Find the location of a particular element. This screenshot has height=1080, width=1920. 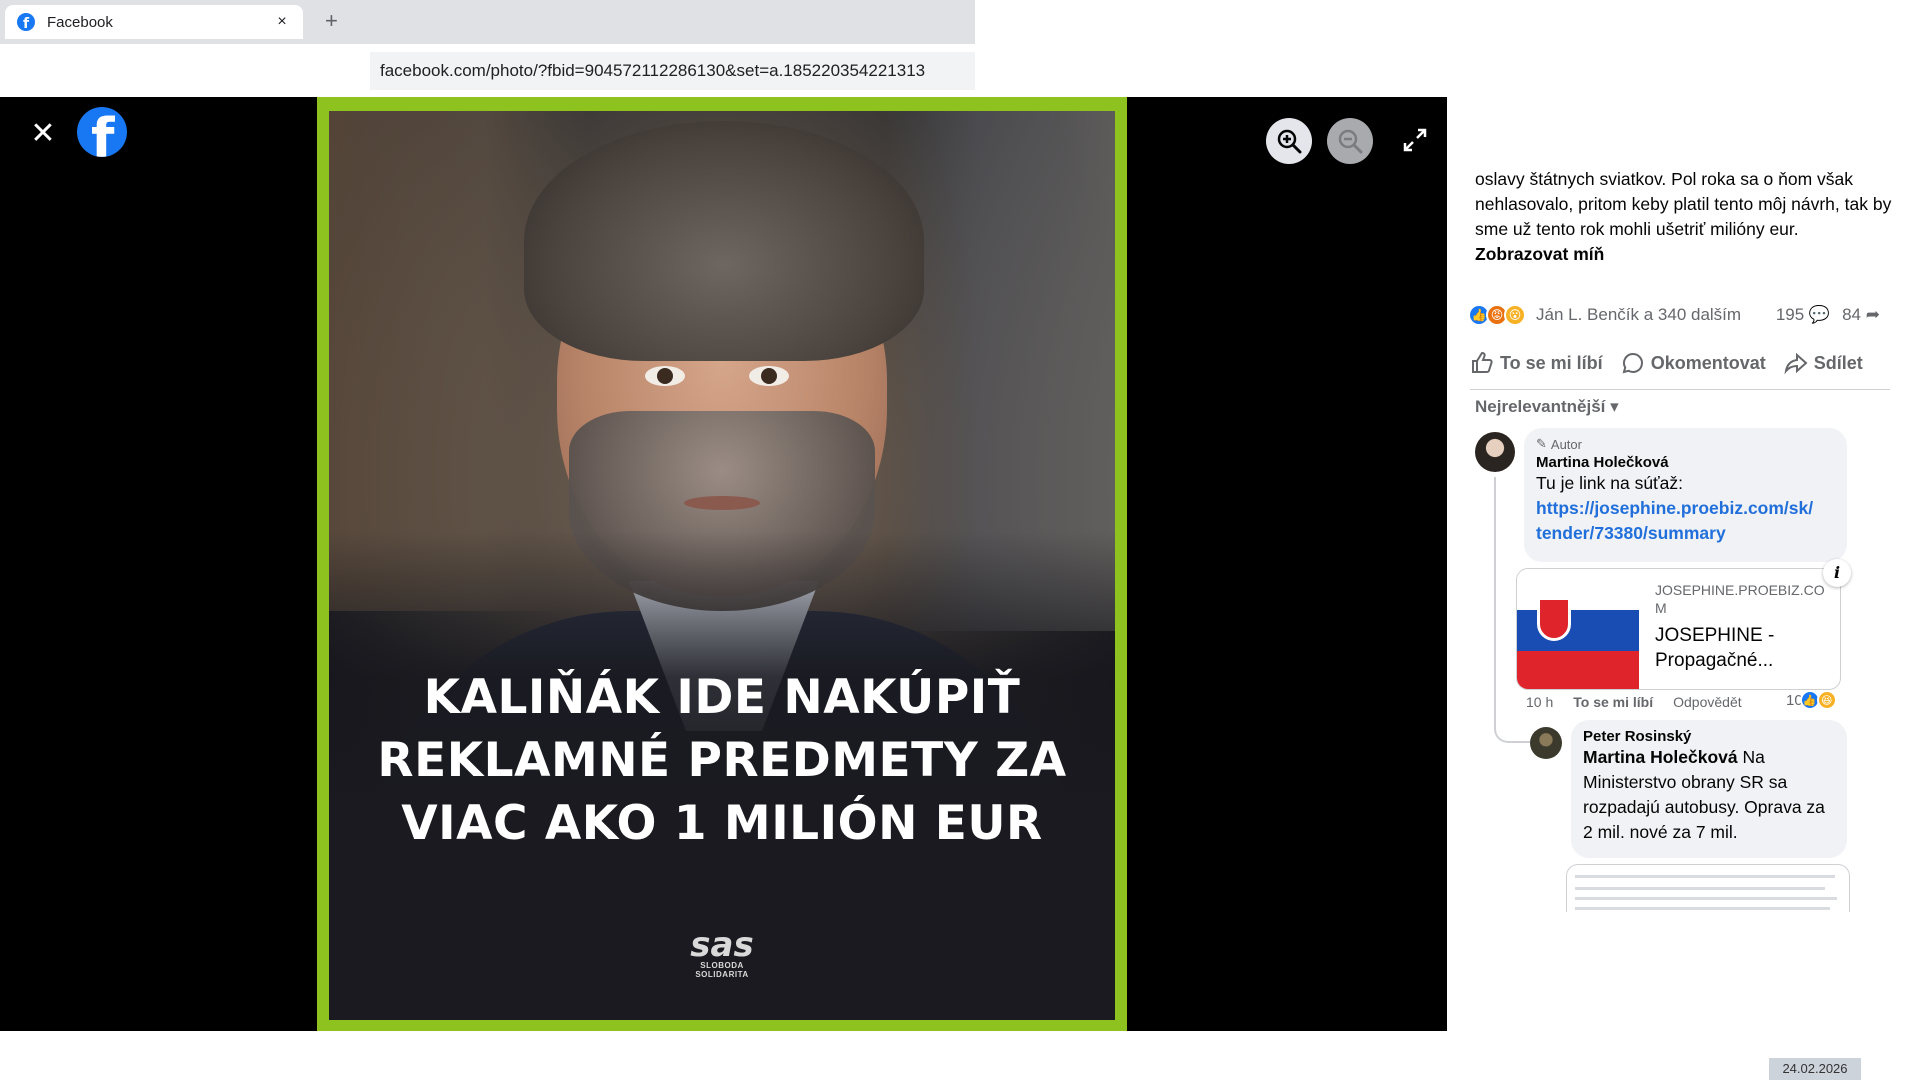

reaction-names: Ján L. Benčík a 340 dalším is located at coordinates (1638, 315).